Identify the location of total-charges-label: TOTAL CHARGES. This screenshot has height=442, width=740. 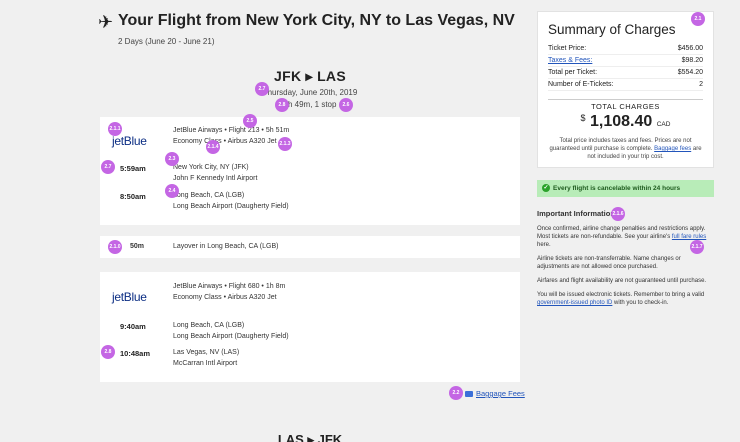
(625, 105).